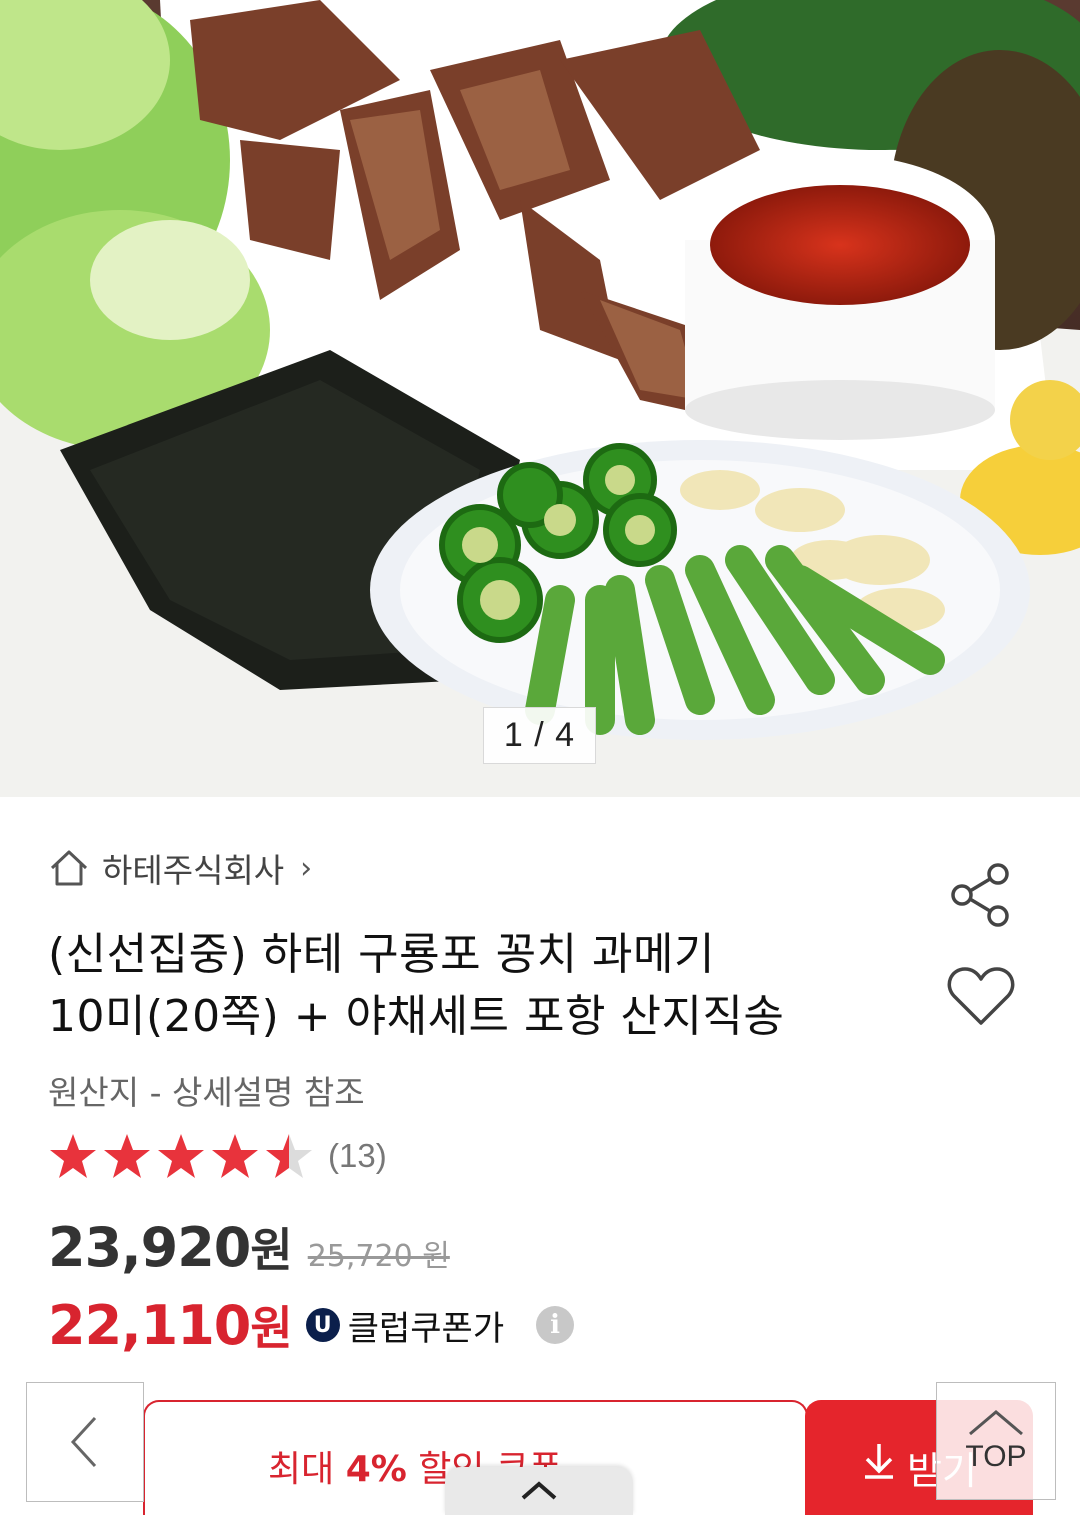  I want to click on heart-icon, so click(981, 996).